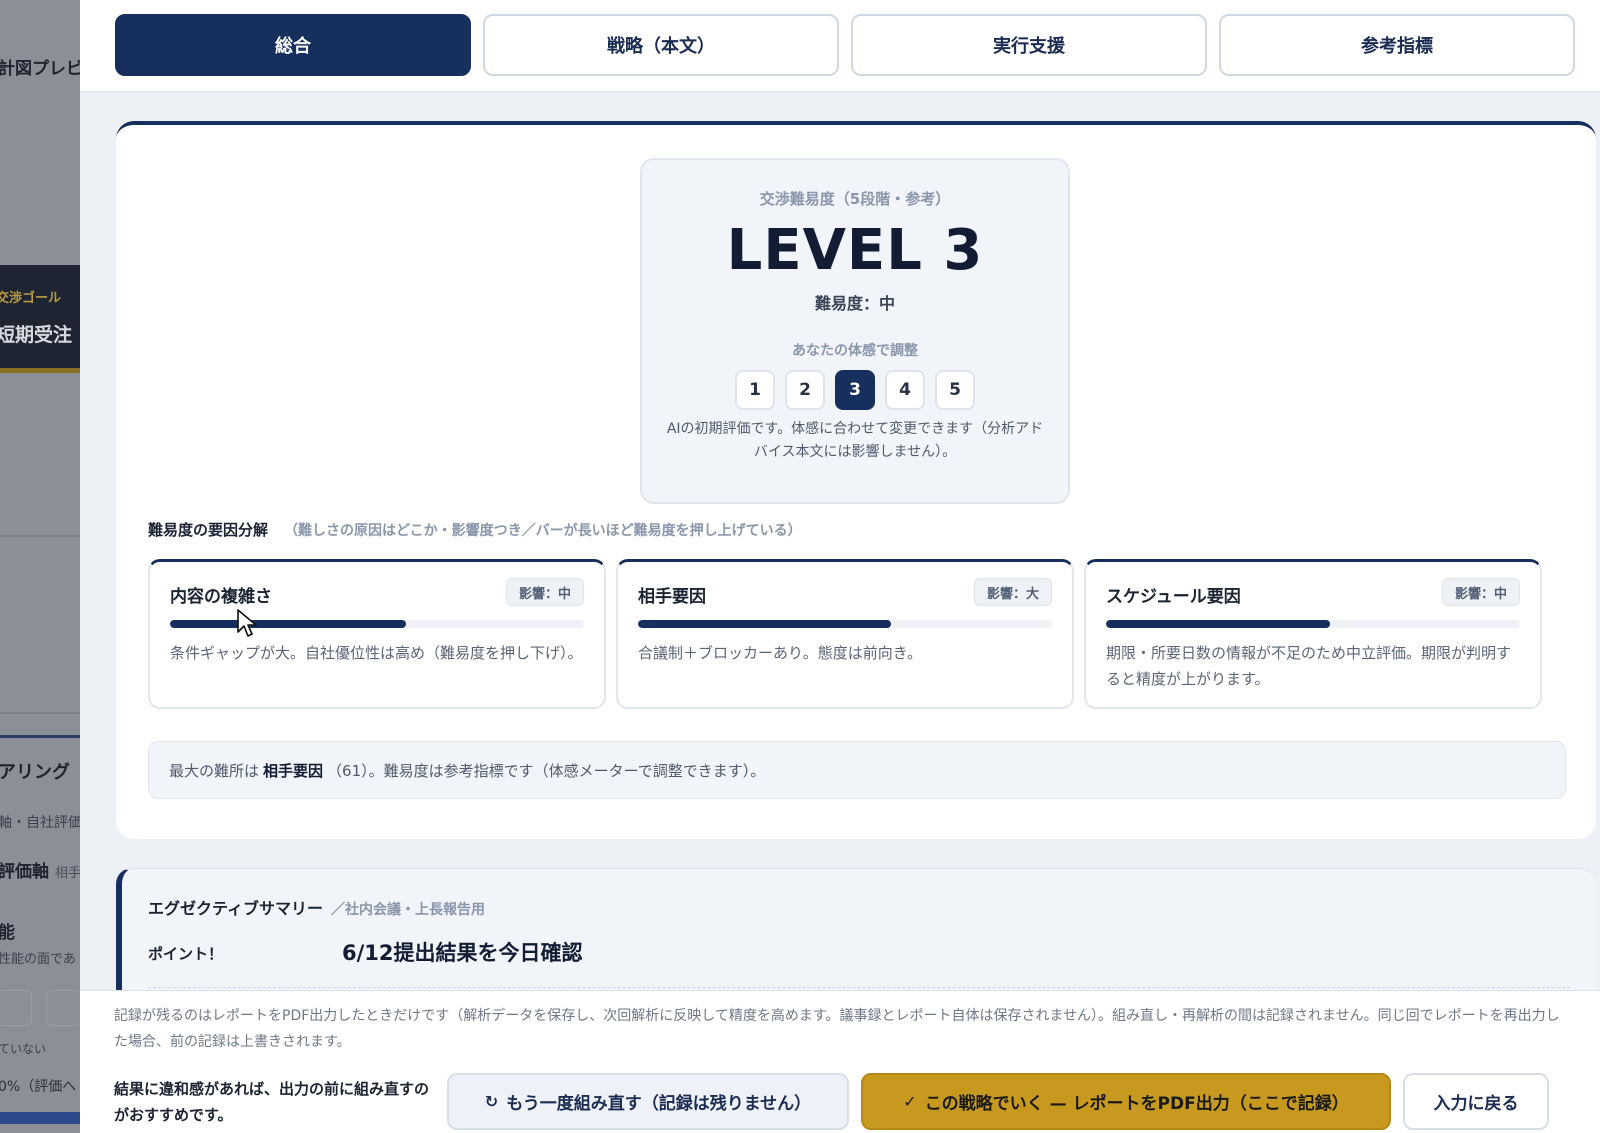  What do you see at coordinates (40, 319) in the screenshot?
I see `bg-goal-banner: 交渉ゴール 短期受注` at bounding box center [40, 319].